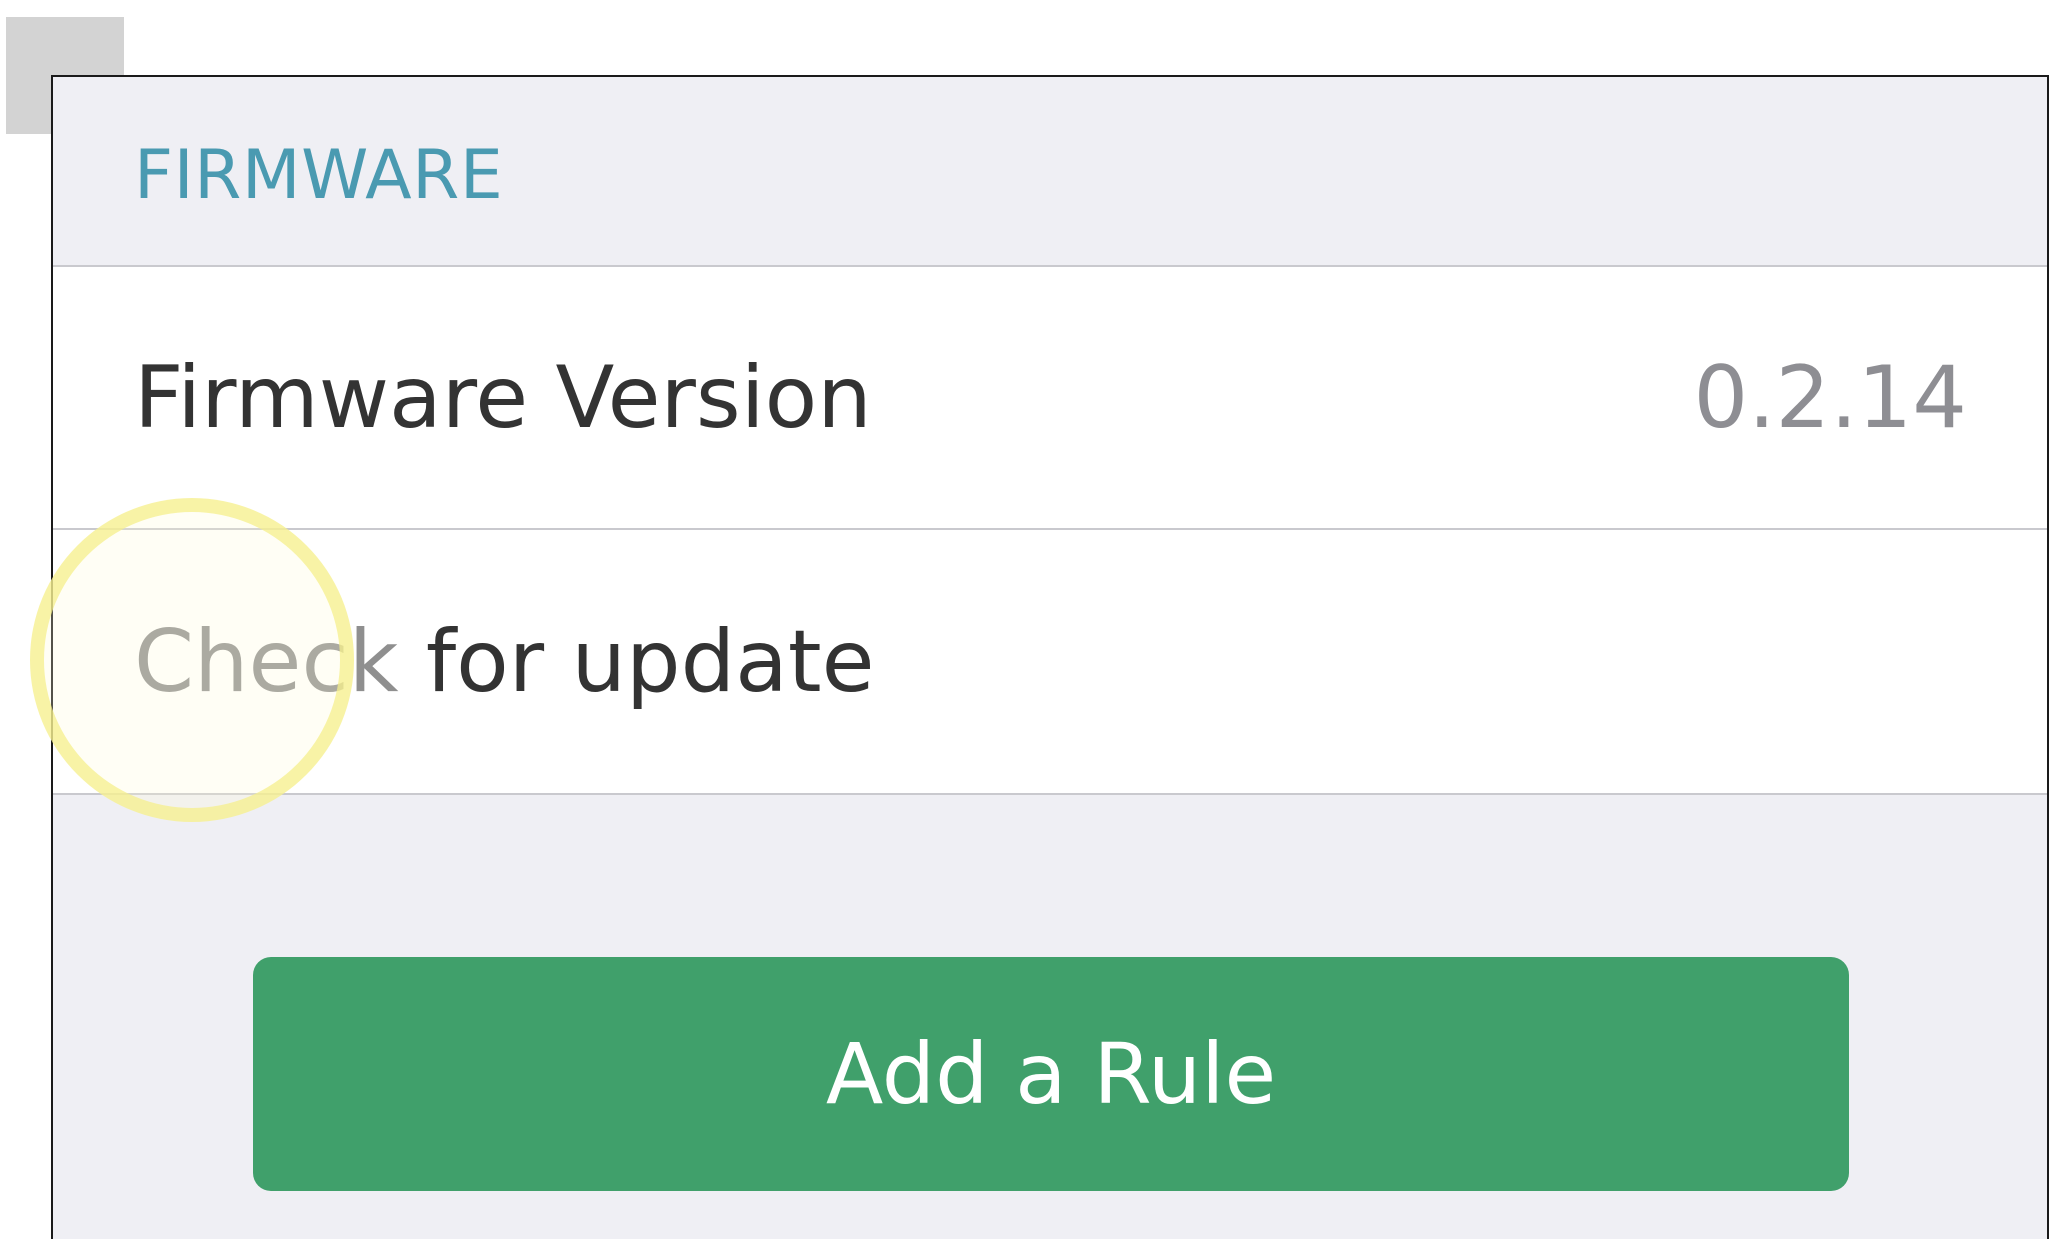 The width and height of the screenshot is (2049, 1239). I want to click on check-for-update-label: Check for update, so click(504, 662).